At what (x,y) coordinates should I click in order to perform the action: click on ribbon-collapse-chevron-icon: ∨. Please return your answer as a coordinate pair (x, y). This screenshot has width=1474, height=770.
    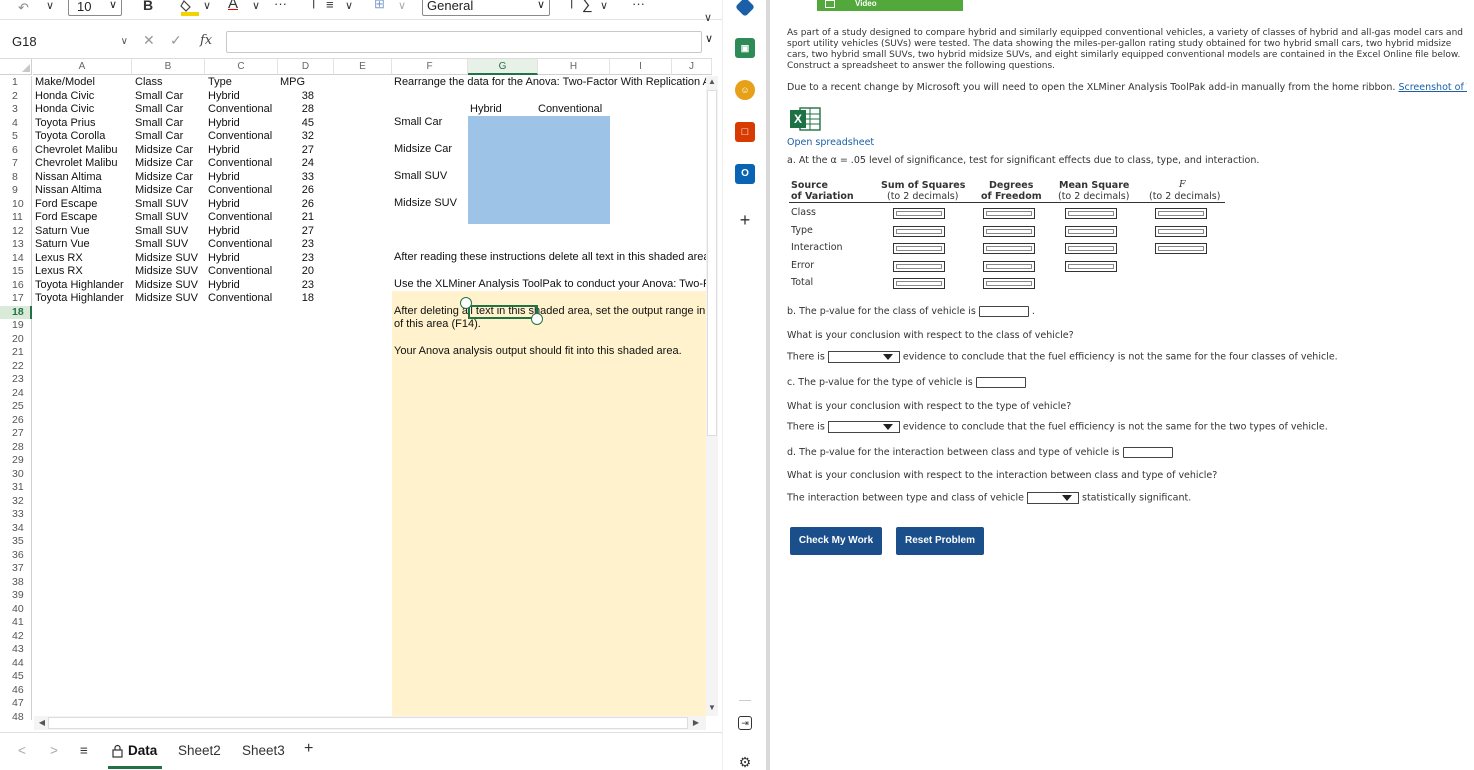
    Looking at the image, I should click on (708, 19).